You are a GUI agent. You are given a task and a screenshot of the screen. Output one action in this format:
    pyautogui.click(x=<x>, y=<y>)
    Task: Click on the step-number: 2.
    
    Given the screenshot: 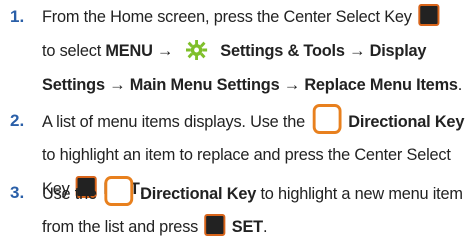 What is the action you would take?
    pyautogui.click(x=17, y=120)
    